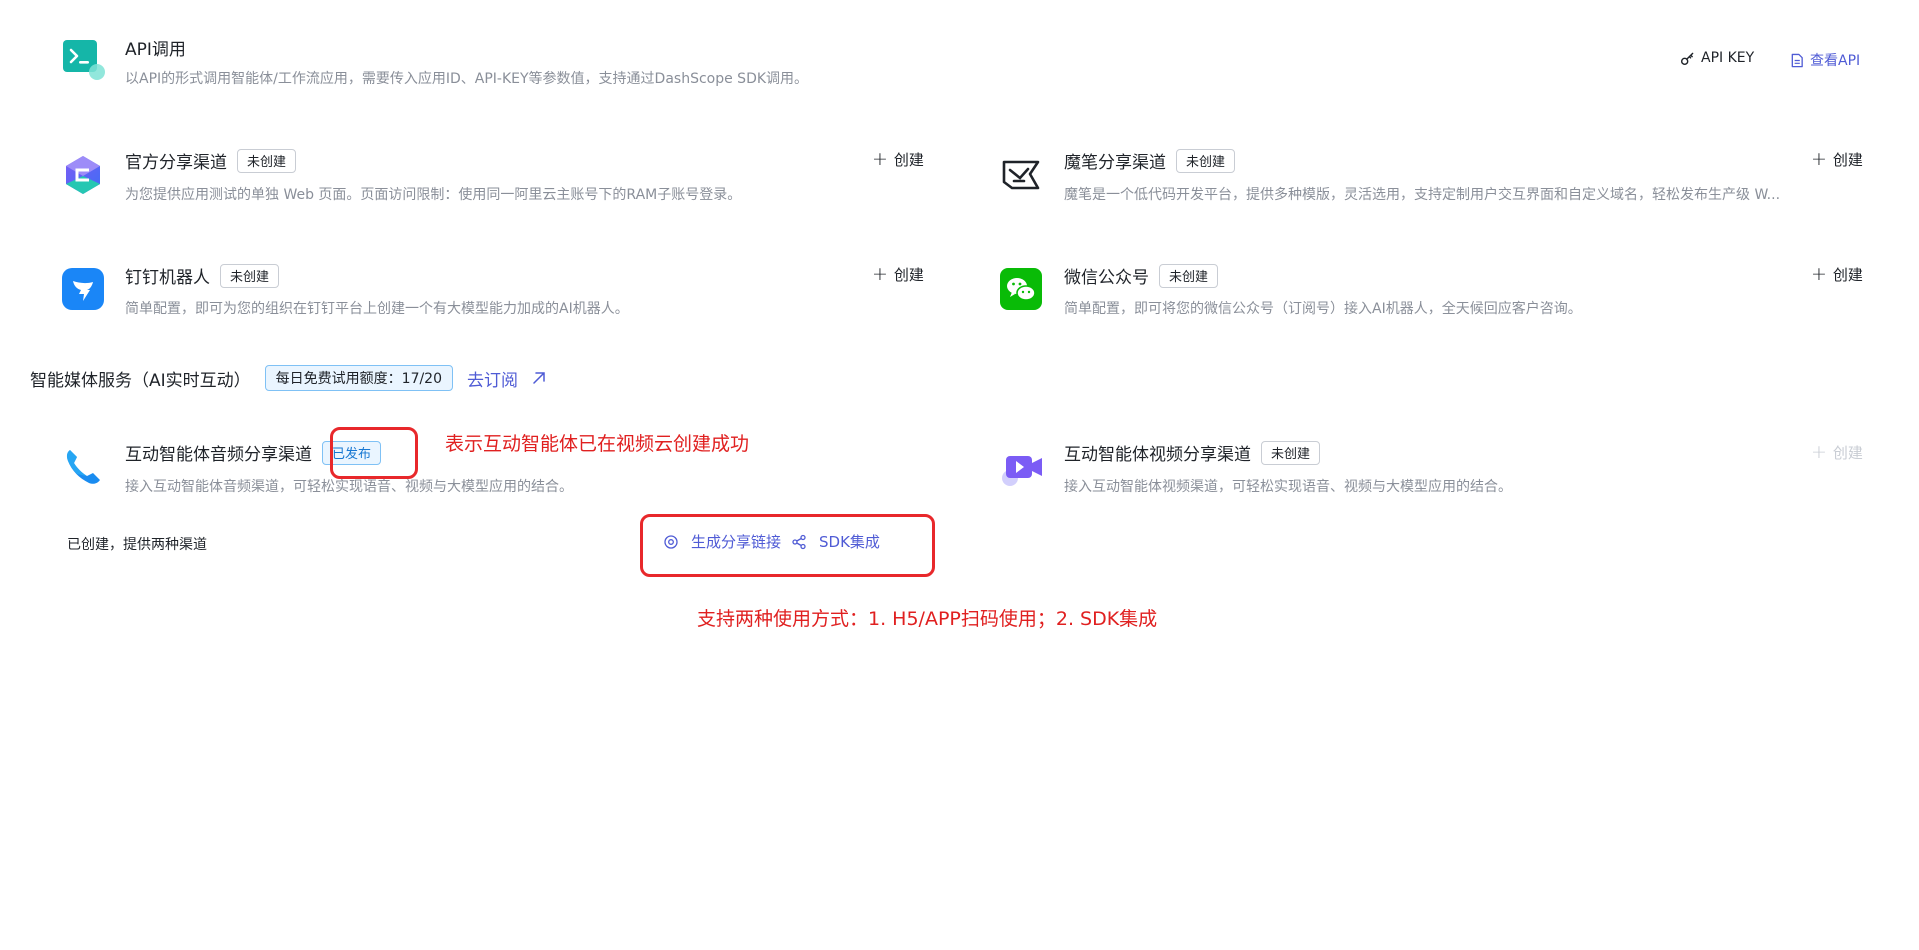  Describe the element at coordinates (176, 163) in the screenshot. I see `official-channel-title: 官方分享渠道` at that location.